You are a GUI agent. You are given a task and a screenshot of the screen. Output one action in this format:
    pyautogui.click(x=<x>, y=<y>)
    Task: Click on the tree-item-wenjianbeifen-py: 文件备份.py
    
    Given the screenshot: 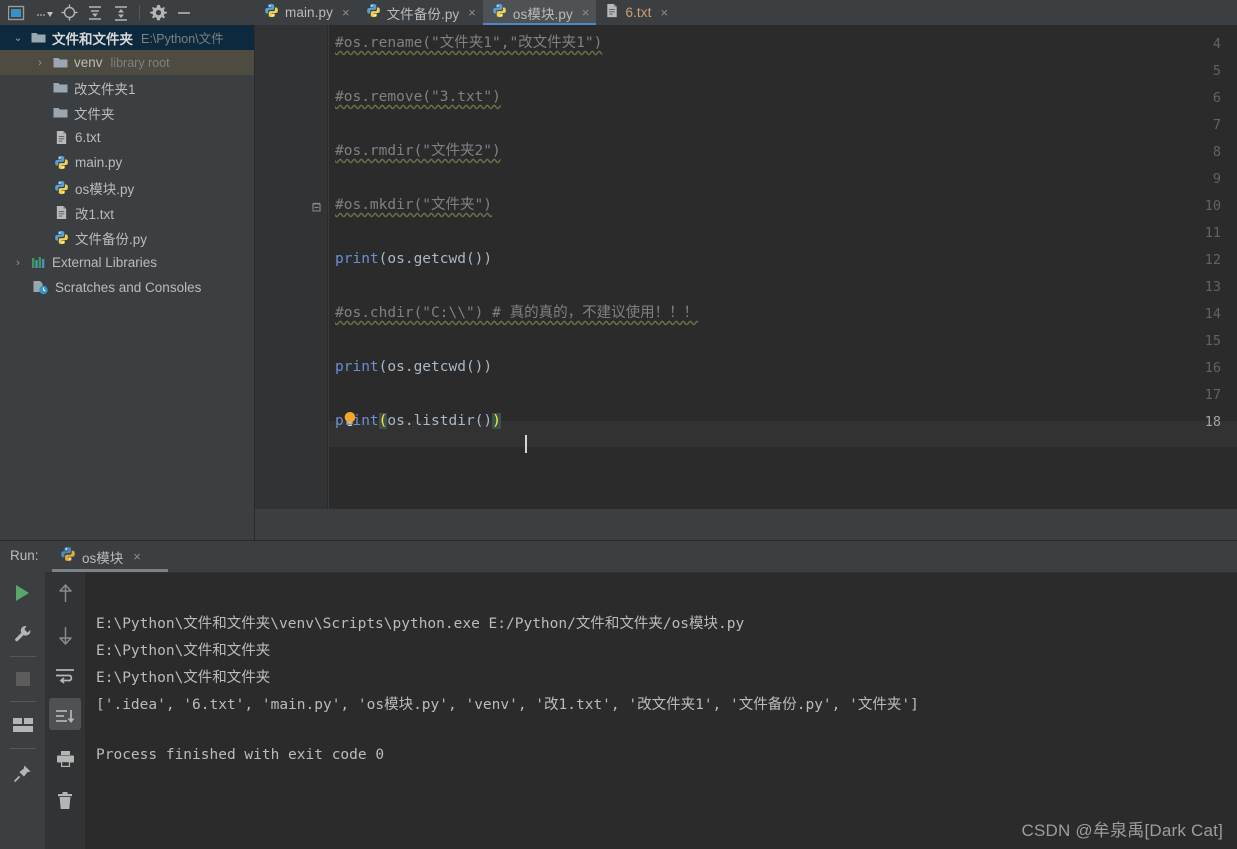 What is the action you would take?
    pyautogui.click(x=127, y=237)
    